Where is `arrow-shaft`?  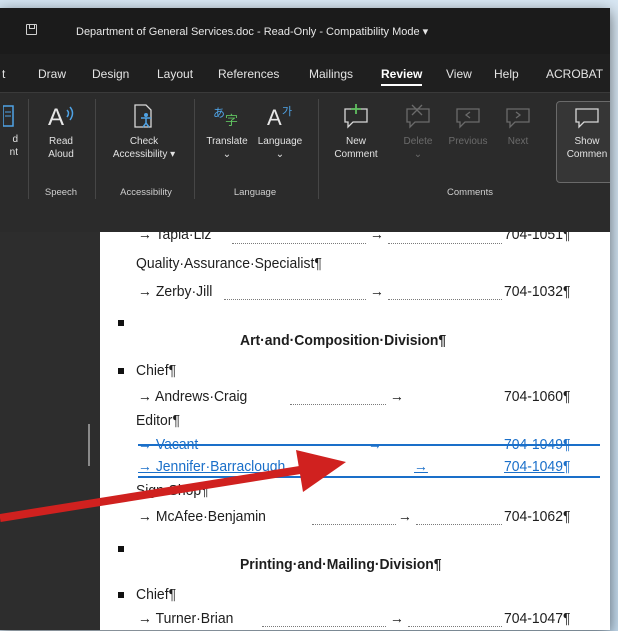 arrow-shaft is located at coordinates (150, 494).